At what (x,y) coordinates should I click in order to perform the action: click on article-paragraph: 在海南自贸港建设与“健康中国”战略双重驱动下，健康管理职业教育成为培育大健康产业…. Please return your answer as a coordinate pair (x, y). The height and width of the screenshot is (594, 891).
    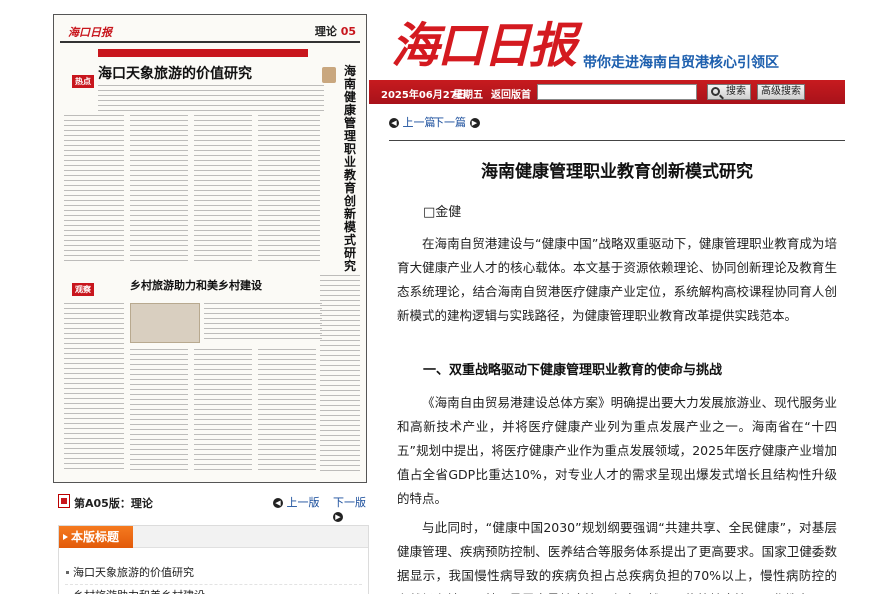
    Looking at the image, I should click on (617, 279).